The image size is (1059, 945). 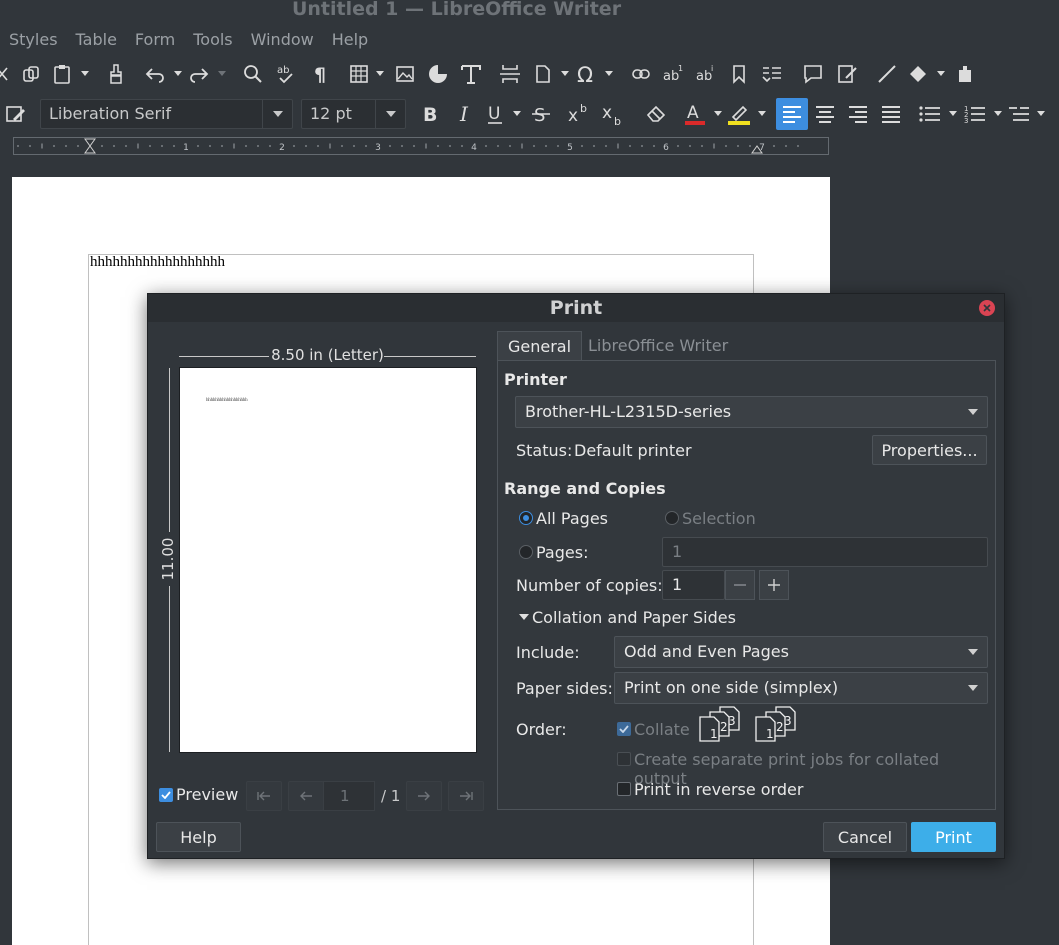 What do you see at coordinates (624, 789) in the screenshot?
I see `reverse-order-checkbox` at bounding box center [624, 789].